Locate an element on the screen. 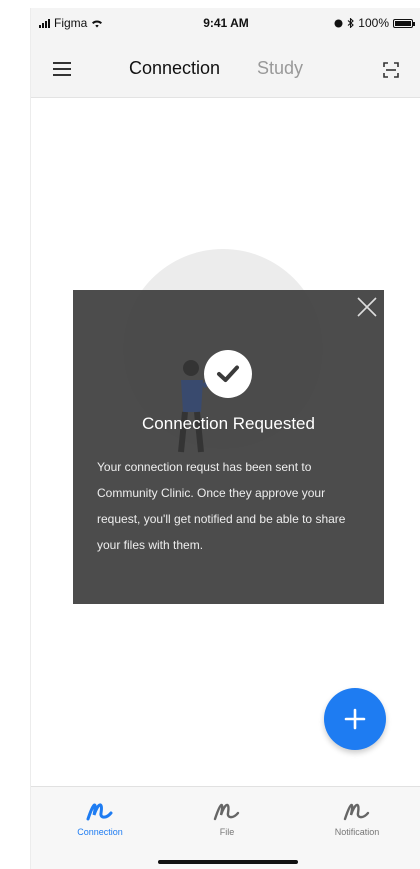  status-right: 100% is located at coordinates (374, 23).